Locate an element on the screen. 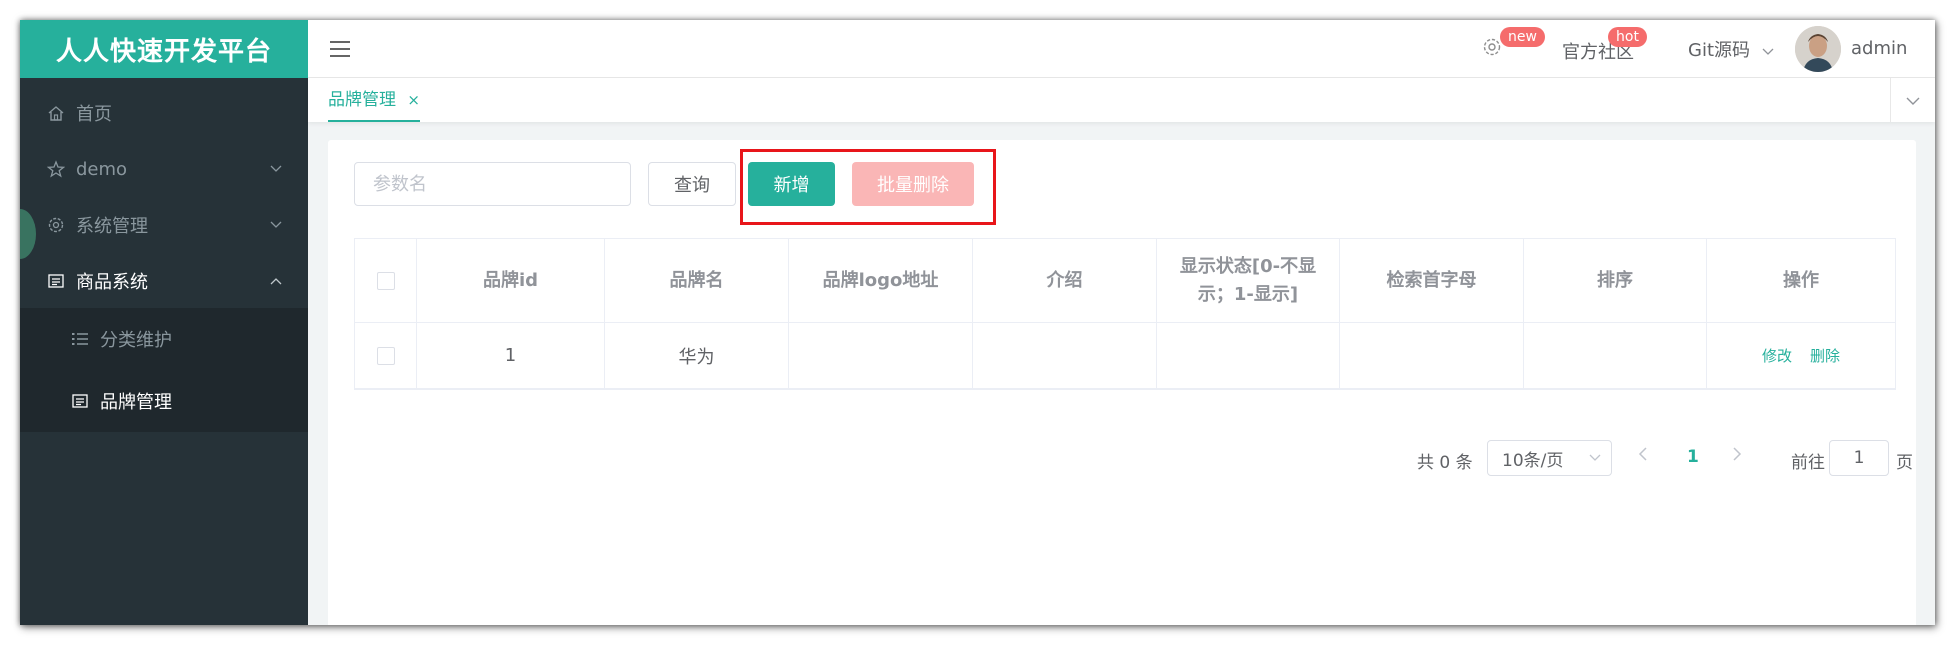 This screenshot has width=1954, height=645. page-size-select: 10条/页 is located at coordinates (1549, 458).